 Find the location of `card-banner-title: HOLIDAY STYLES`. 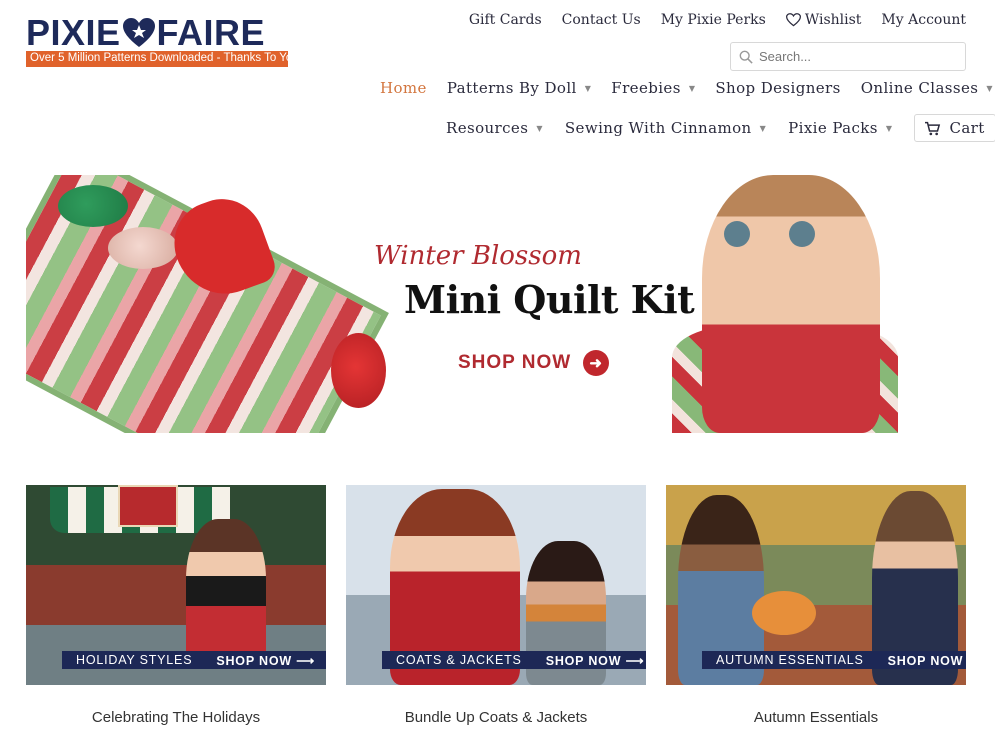

card-banner-title: HOLIDAY STYLES is located at coordinates (134, 660).